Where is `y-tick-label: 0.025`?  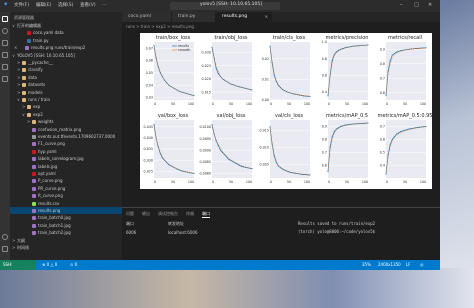 y-tick-label: 0.025 is located at coordinates (206, 66).